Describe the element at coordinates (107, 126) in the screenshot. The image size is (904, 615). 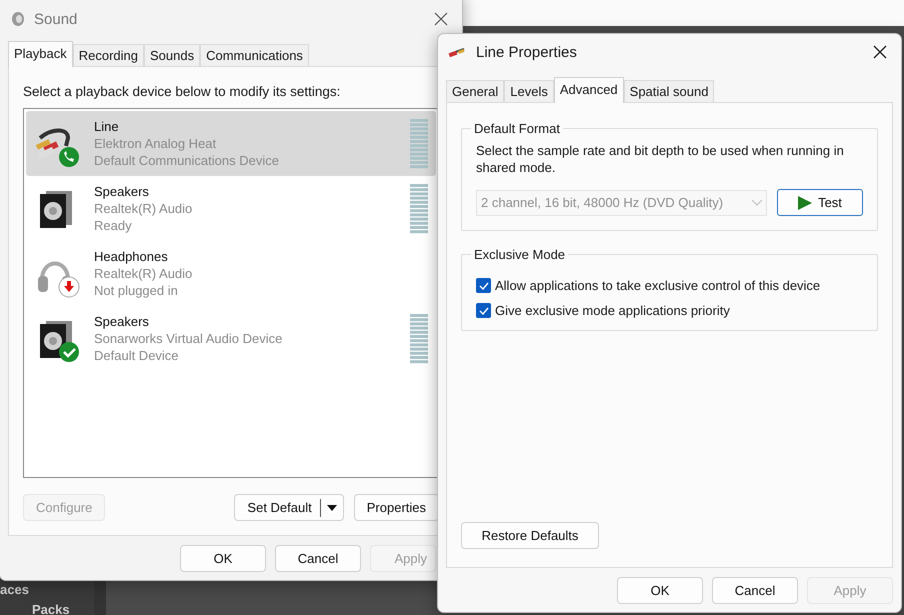
I see `device-name: Line` at that location.